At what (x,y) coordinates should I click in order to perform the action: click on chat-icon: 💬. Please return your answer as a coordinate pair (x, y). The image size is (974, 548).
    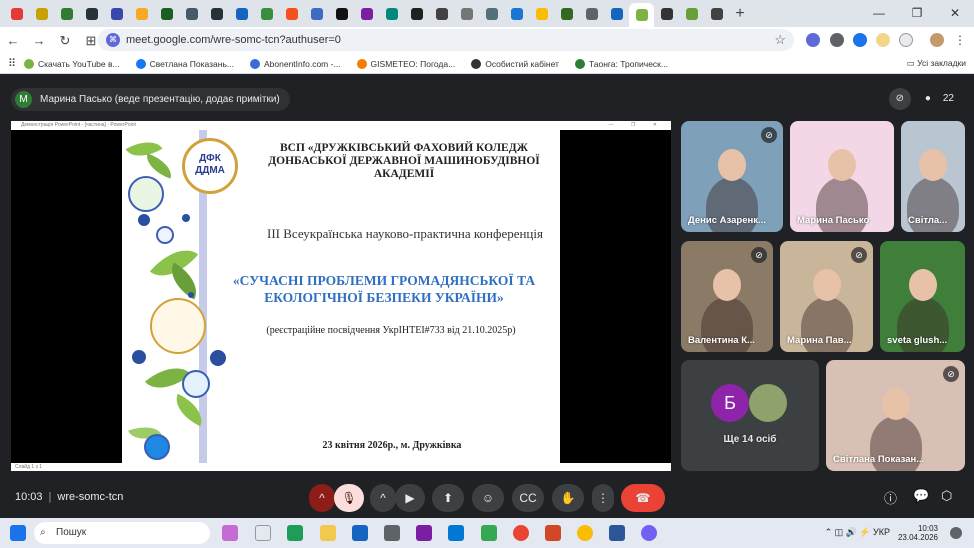
    Looking at the image, I should click on (921, 496).